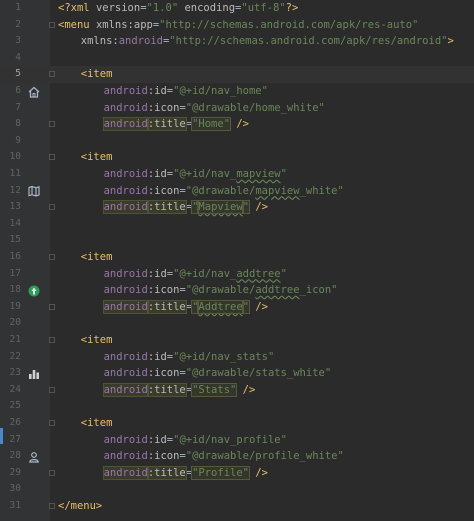  I want to click on code-line: 4, so click(237, 58).